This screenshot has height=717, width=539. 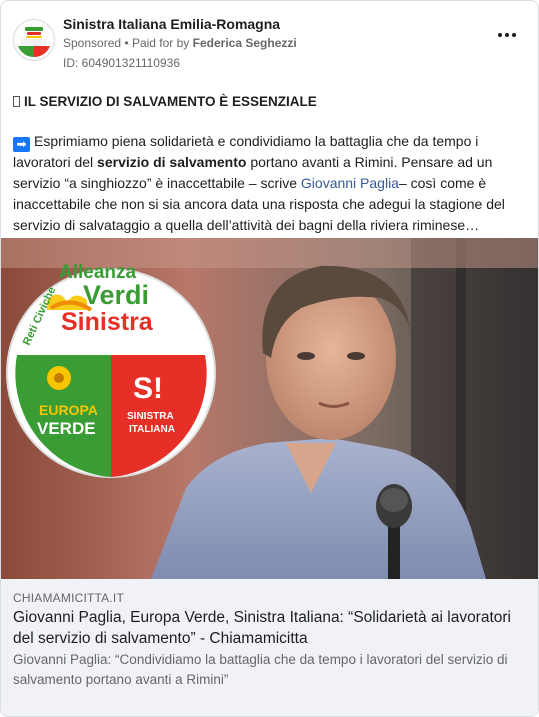 I want to click on sunflower-icon, so click(x=59, y=378).